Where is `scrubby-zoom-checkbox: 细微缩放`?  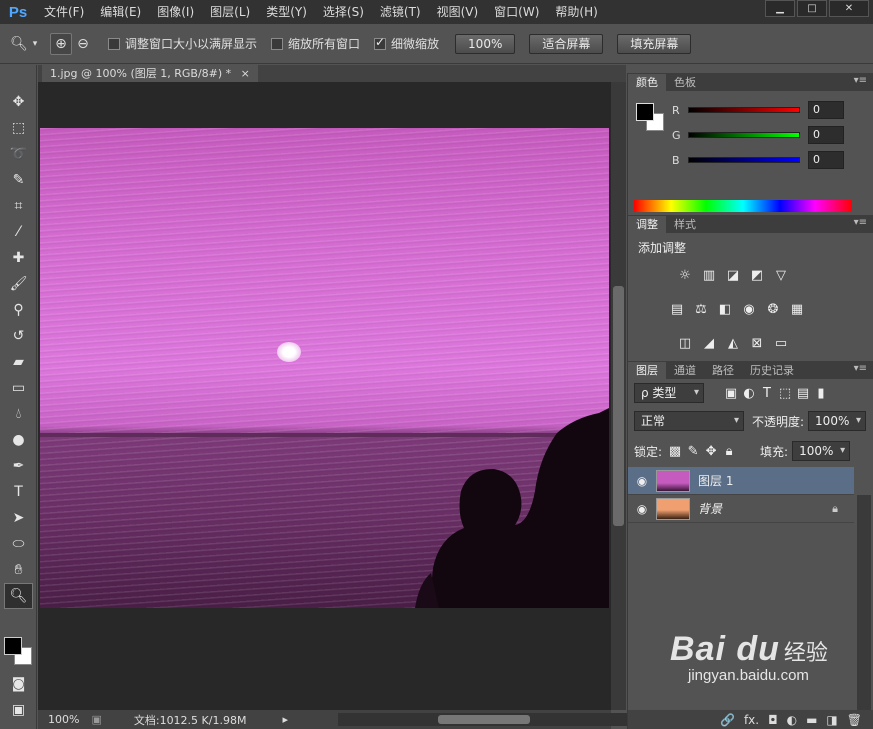 scrubby-zoom-checkbox: 细微缩放 is located at coordinates (406, 43).